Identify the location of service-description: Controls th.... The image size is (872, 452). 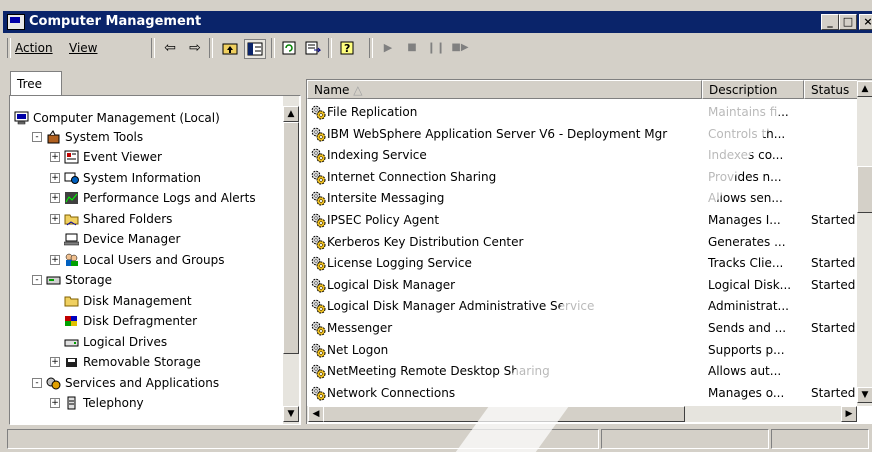
(747, 133).